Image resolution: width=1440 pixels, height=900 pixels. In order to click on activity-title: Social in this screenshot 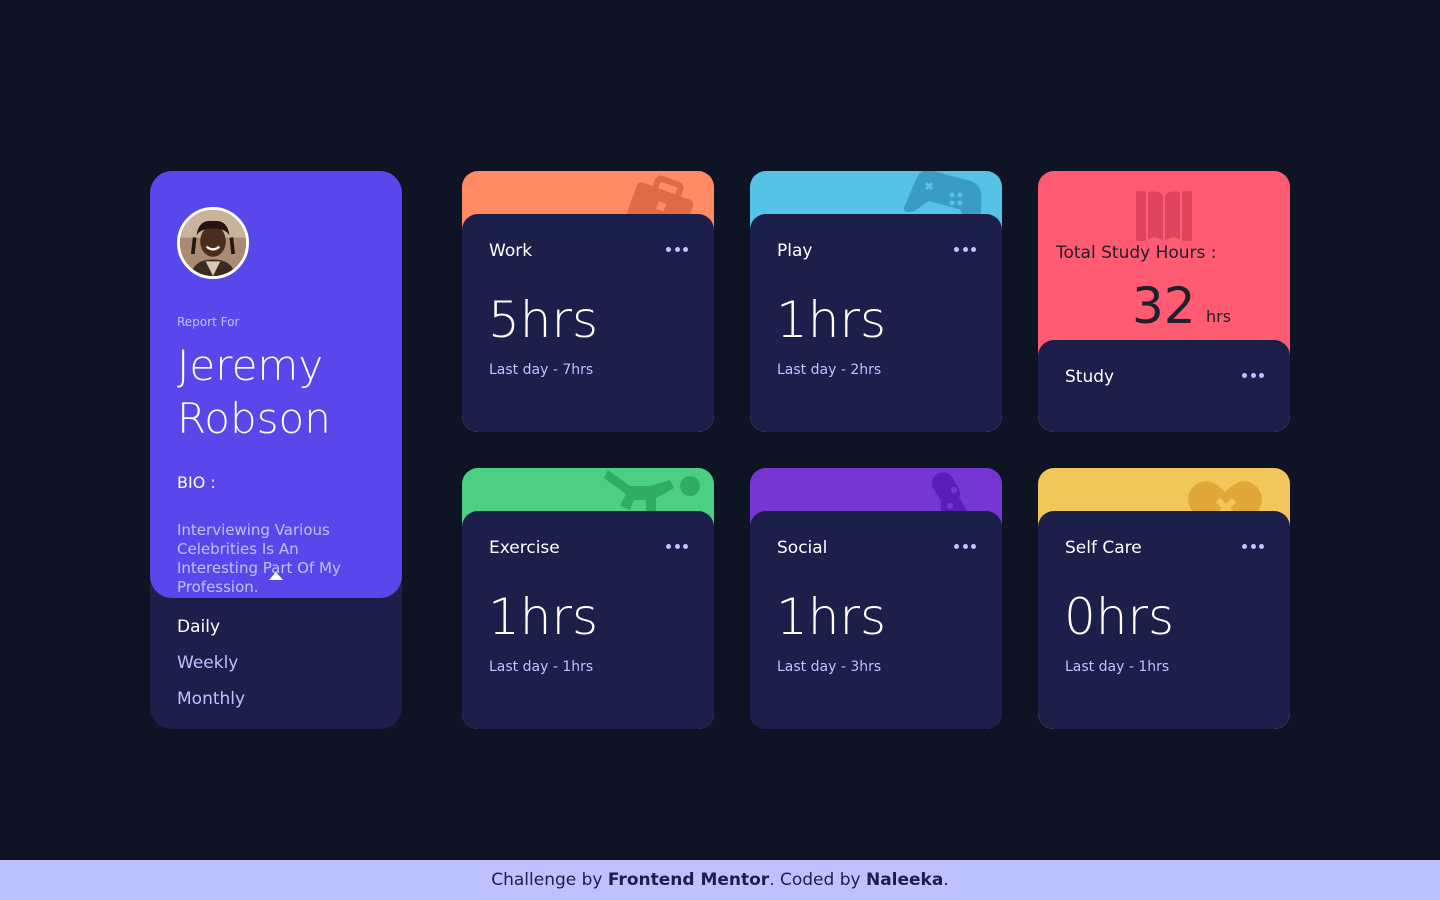, I will do `click(802, 548)`.